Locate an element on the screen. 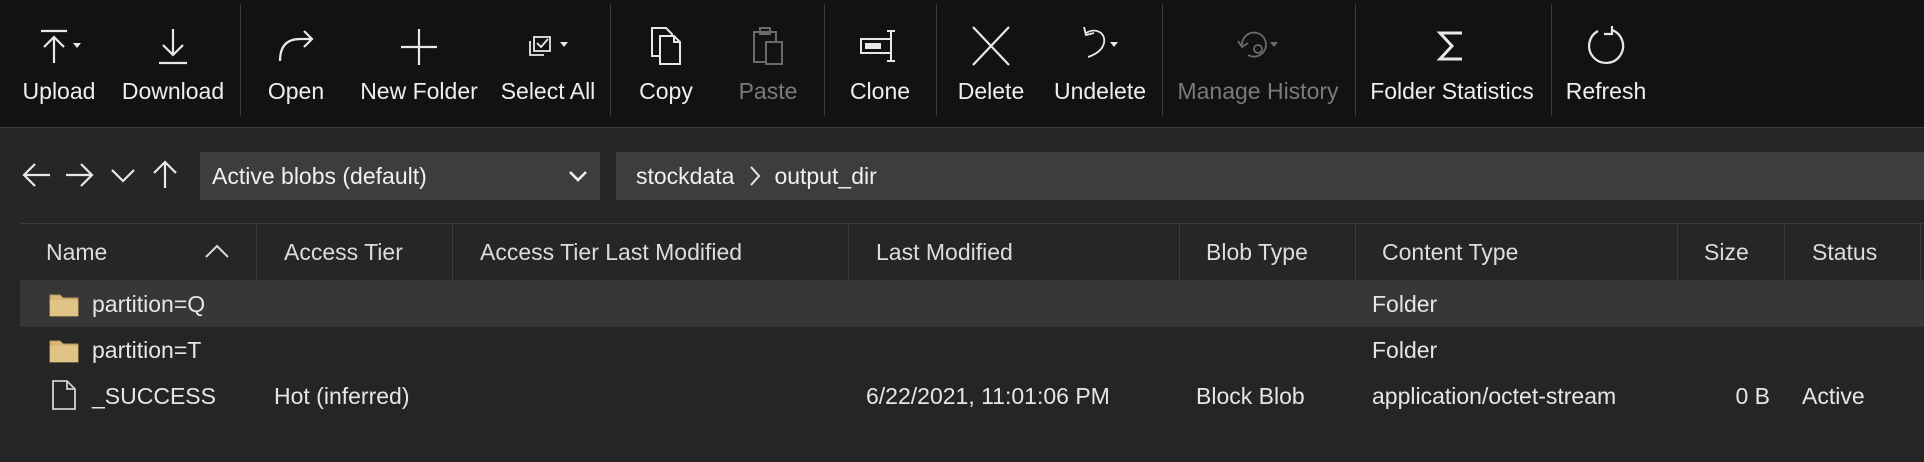  clone-button: Clone is located at coordinates (880, 64).